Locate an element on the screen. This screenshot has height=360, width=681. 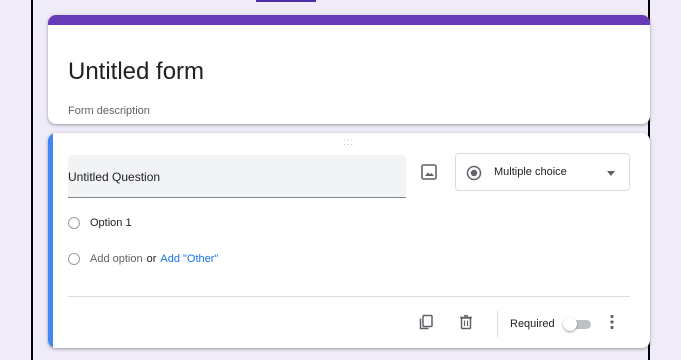
question-type-select: Multiple choice is located at coordinates (542, 172).